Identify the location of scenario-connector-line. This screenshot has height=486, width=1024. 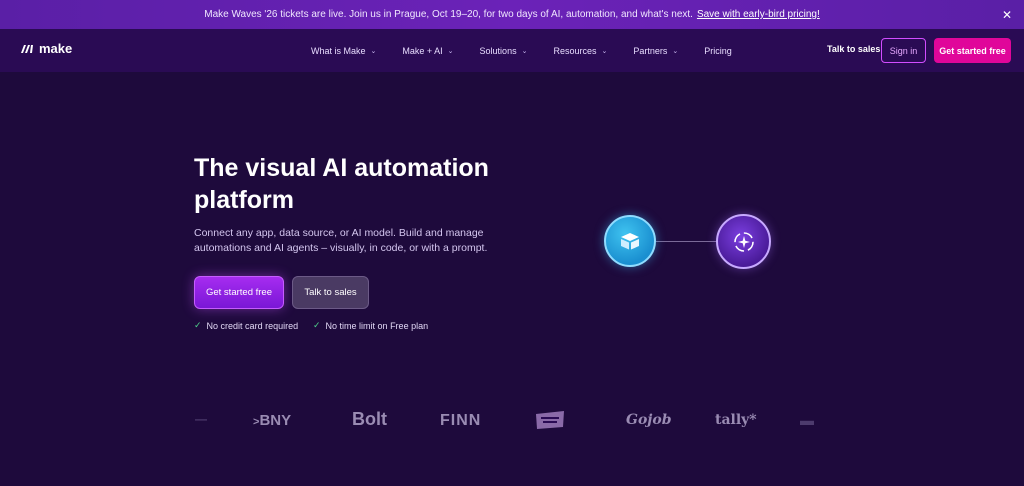
(686, 241).